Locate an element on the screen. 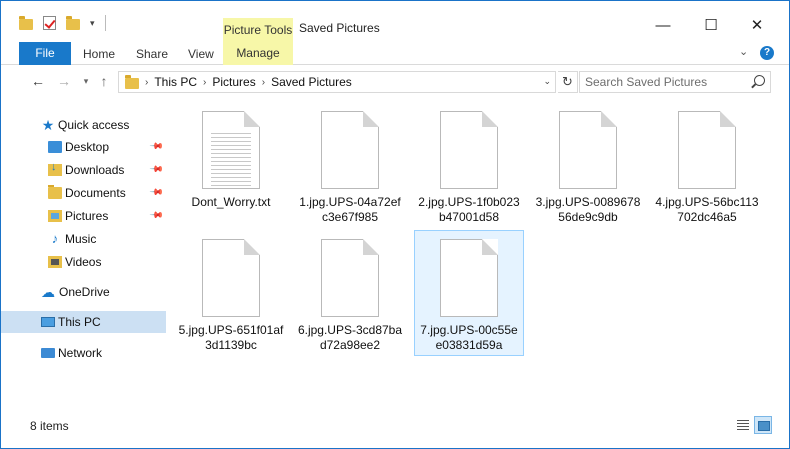 The height and width of the screenshot is (449, 790). sidebar-item-label: Quick access is located at coordinates (94, 125).